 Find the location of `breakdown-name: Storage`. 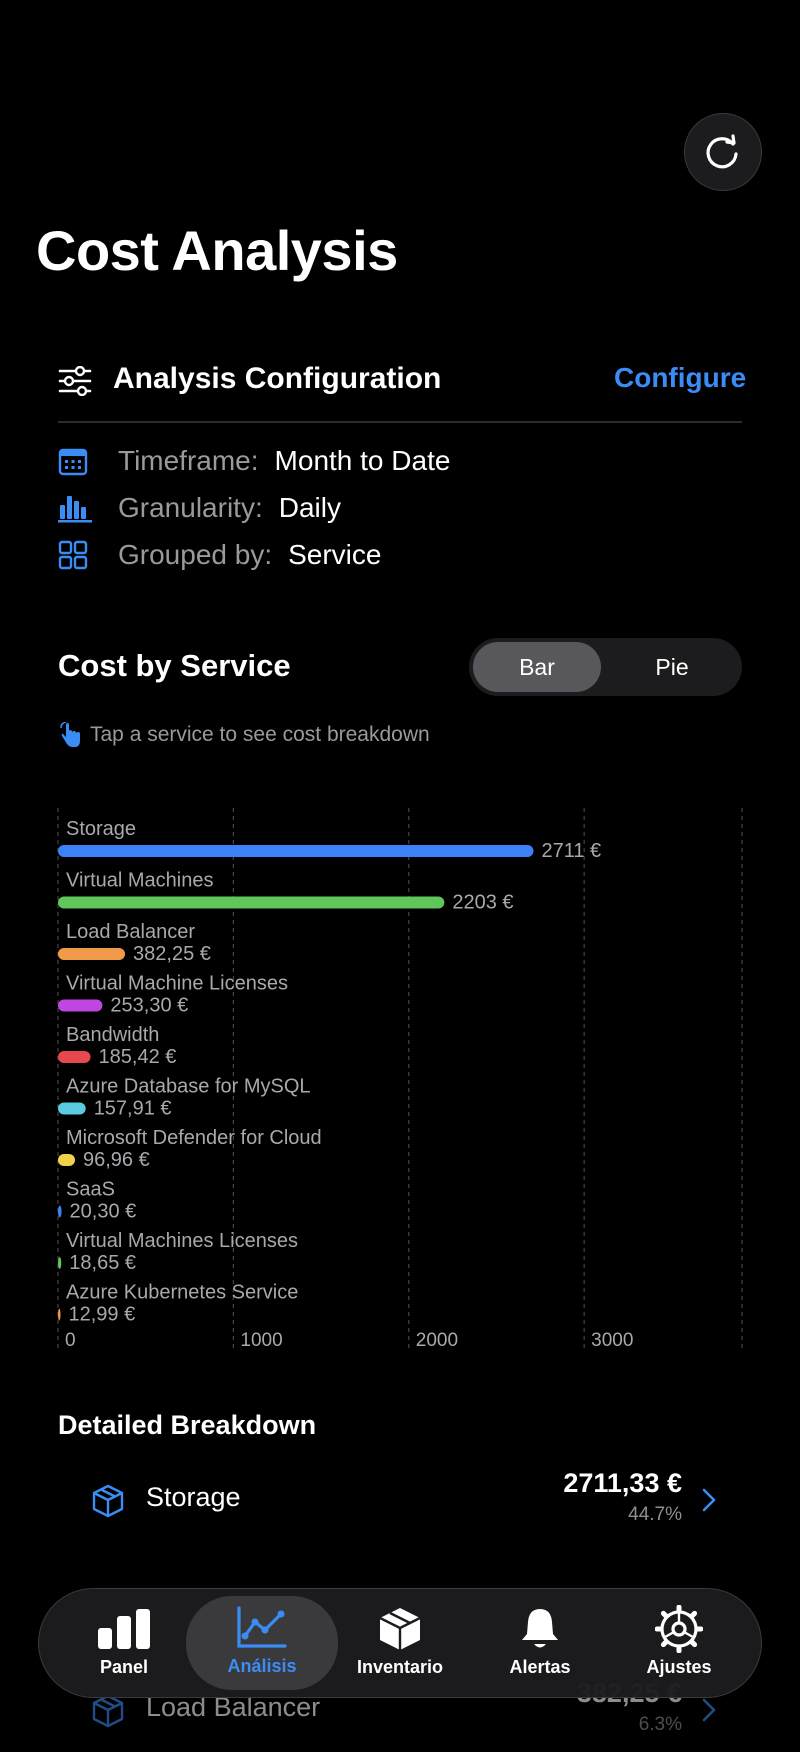

breakdown-name: Storage is located at coordinates (193, 1497).